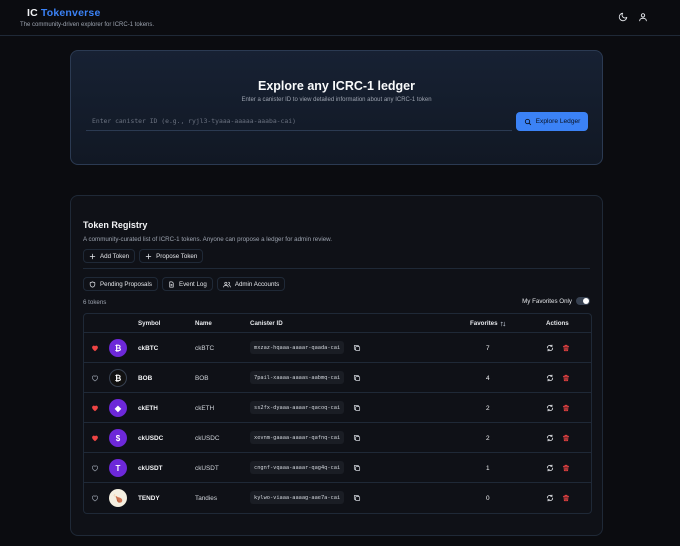 This screenshot has height=546, width=680. What do you see at coordinates (207, 438) in the screenshot?
I see `token-name: ckUSDC` at bounding box center [207, 438].